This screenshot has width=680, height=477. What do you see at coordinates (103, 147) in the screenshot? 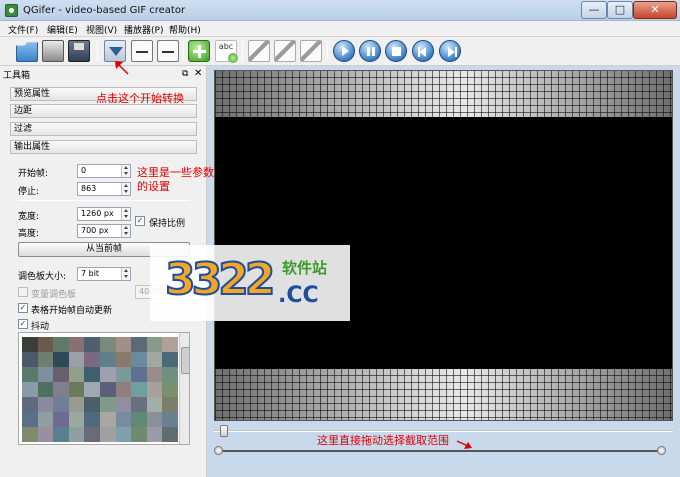
I see `section-output: 输出属性` at bounding box center [103, 147].